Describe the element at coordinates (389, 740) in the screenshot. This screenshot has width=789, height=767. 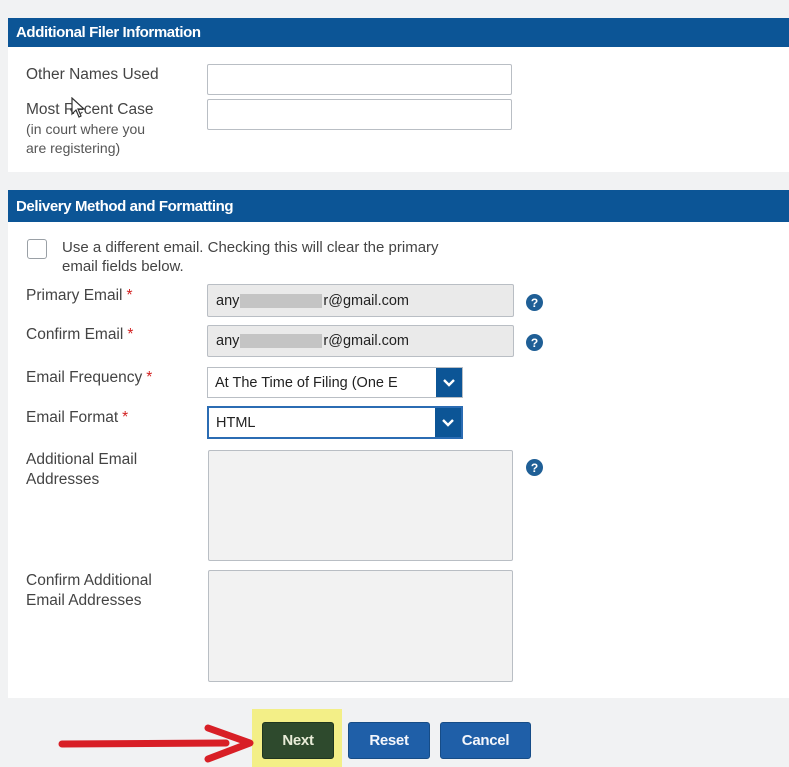
I see `reset-button: Reset` at that location.